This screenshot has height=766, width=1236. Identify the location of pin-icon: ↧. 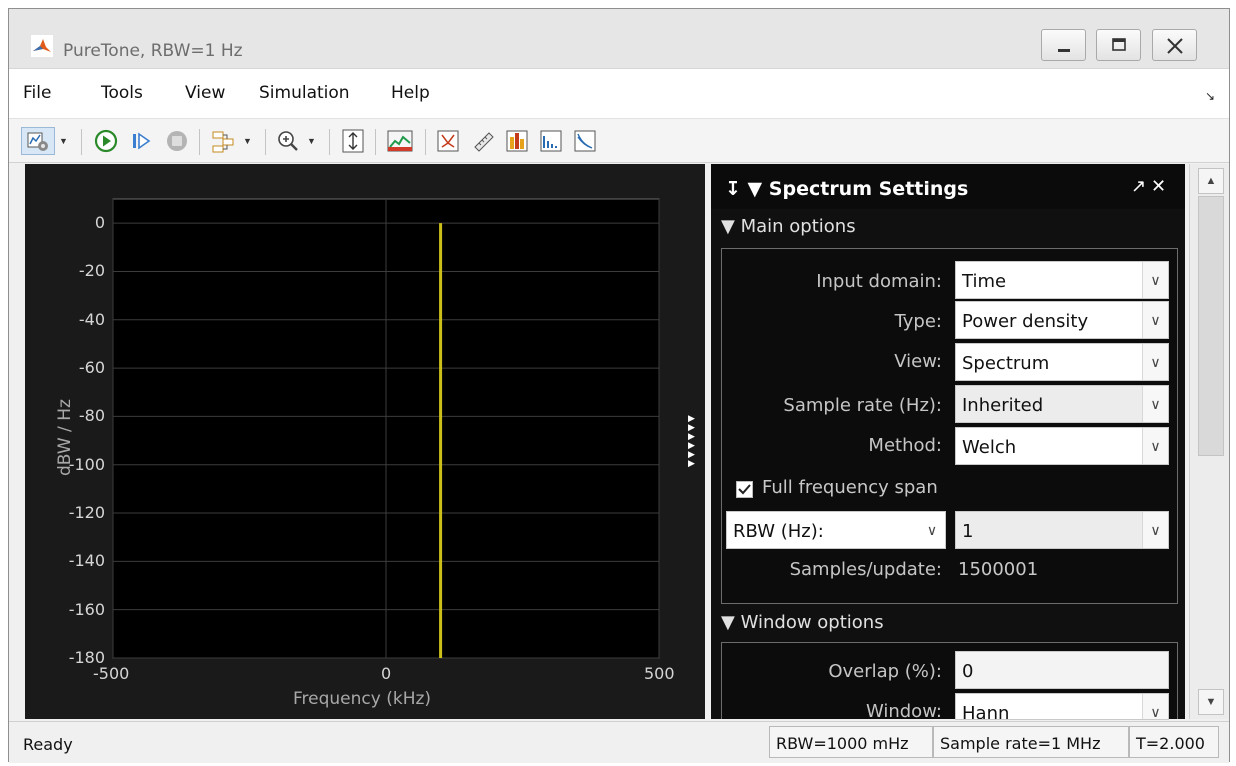
(733, 189).